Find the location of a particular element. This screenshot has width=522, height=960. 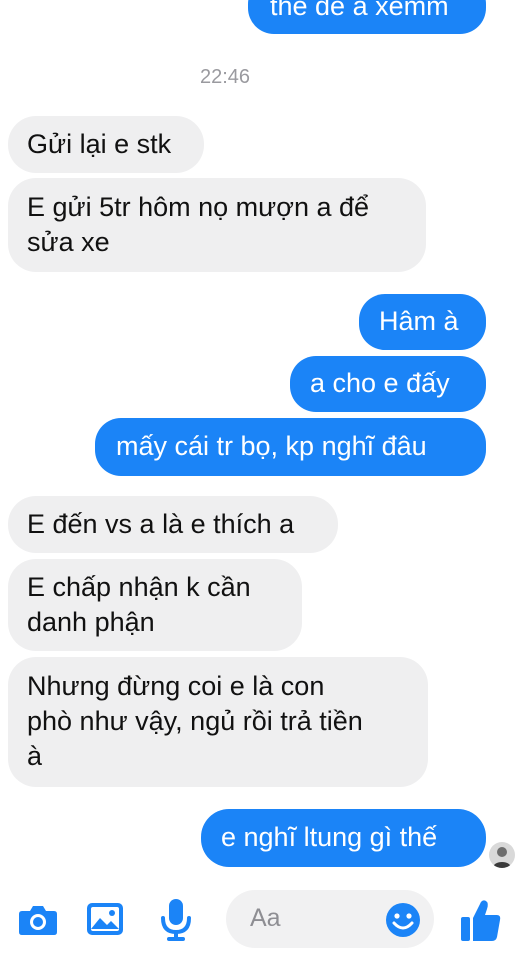

message-text: Hâm à is located at coordinates (419, 321).